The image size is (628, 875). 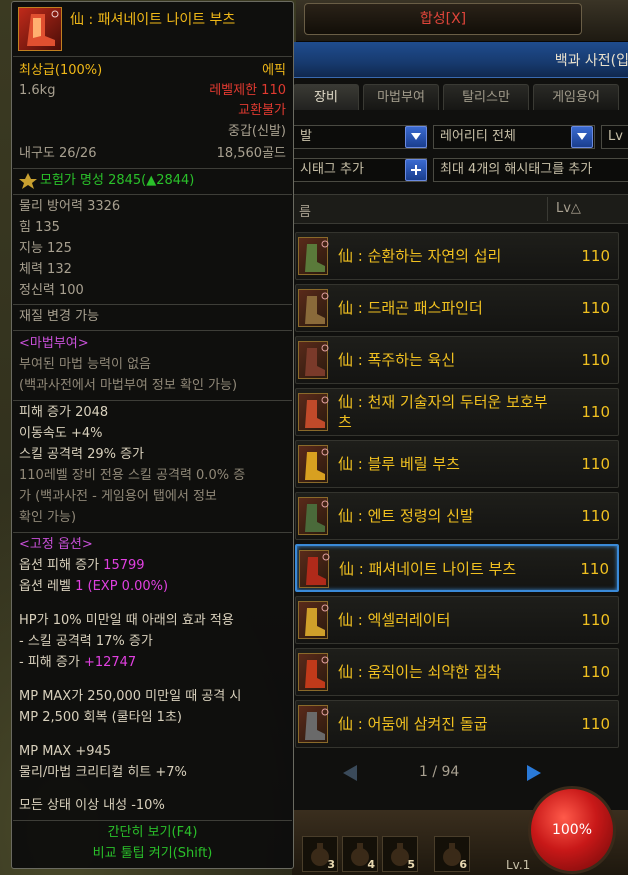 What do you see at coordinates (251, 153) in the screenshot?
I see `item-price: 18,560골드` at bounding box center [251, 153].